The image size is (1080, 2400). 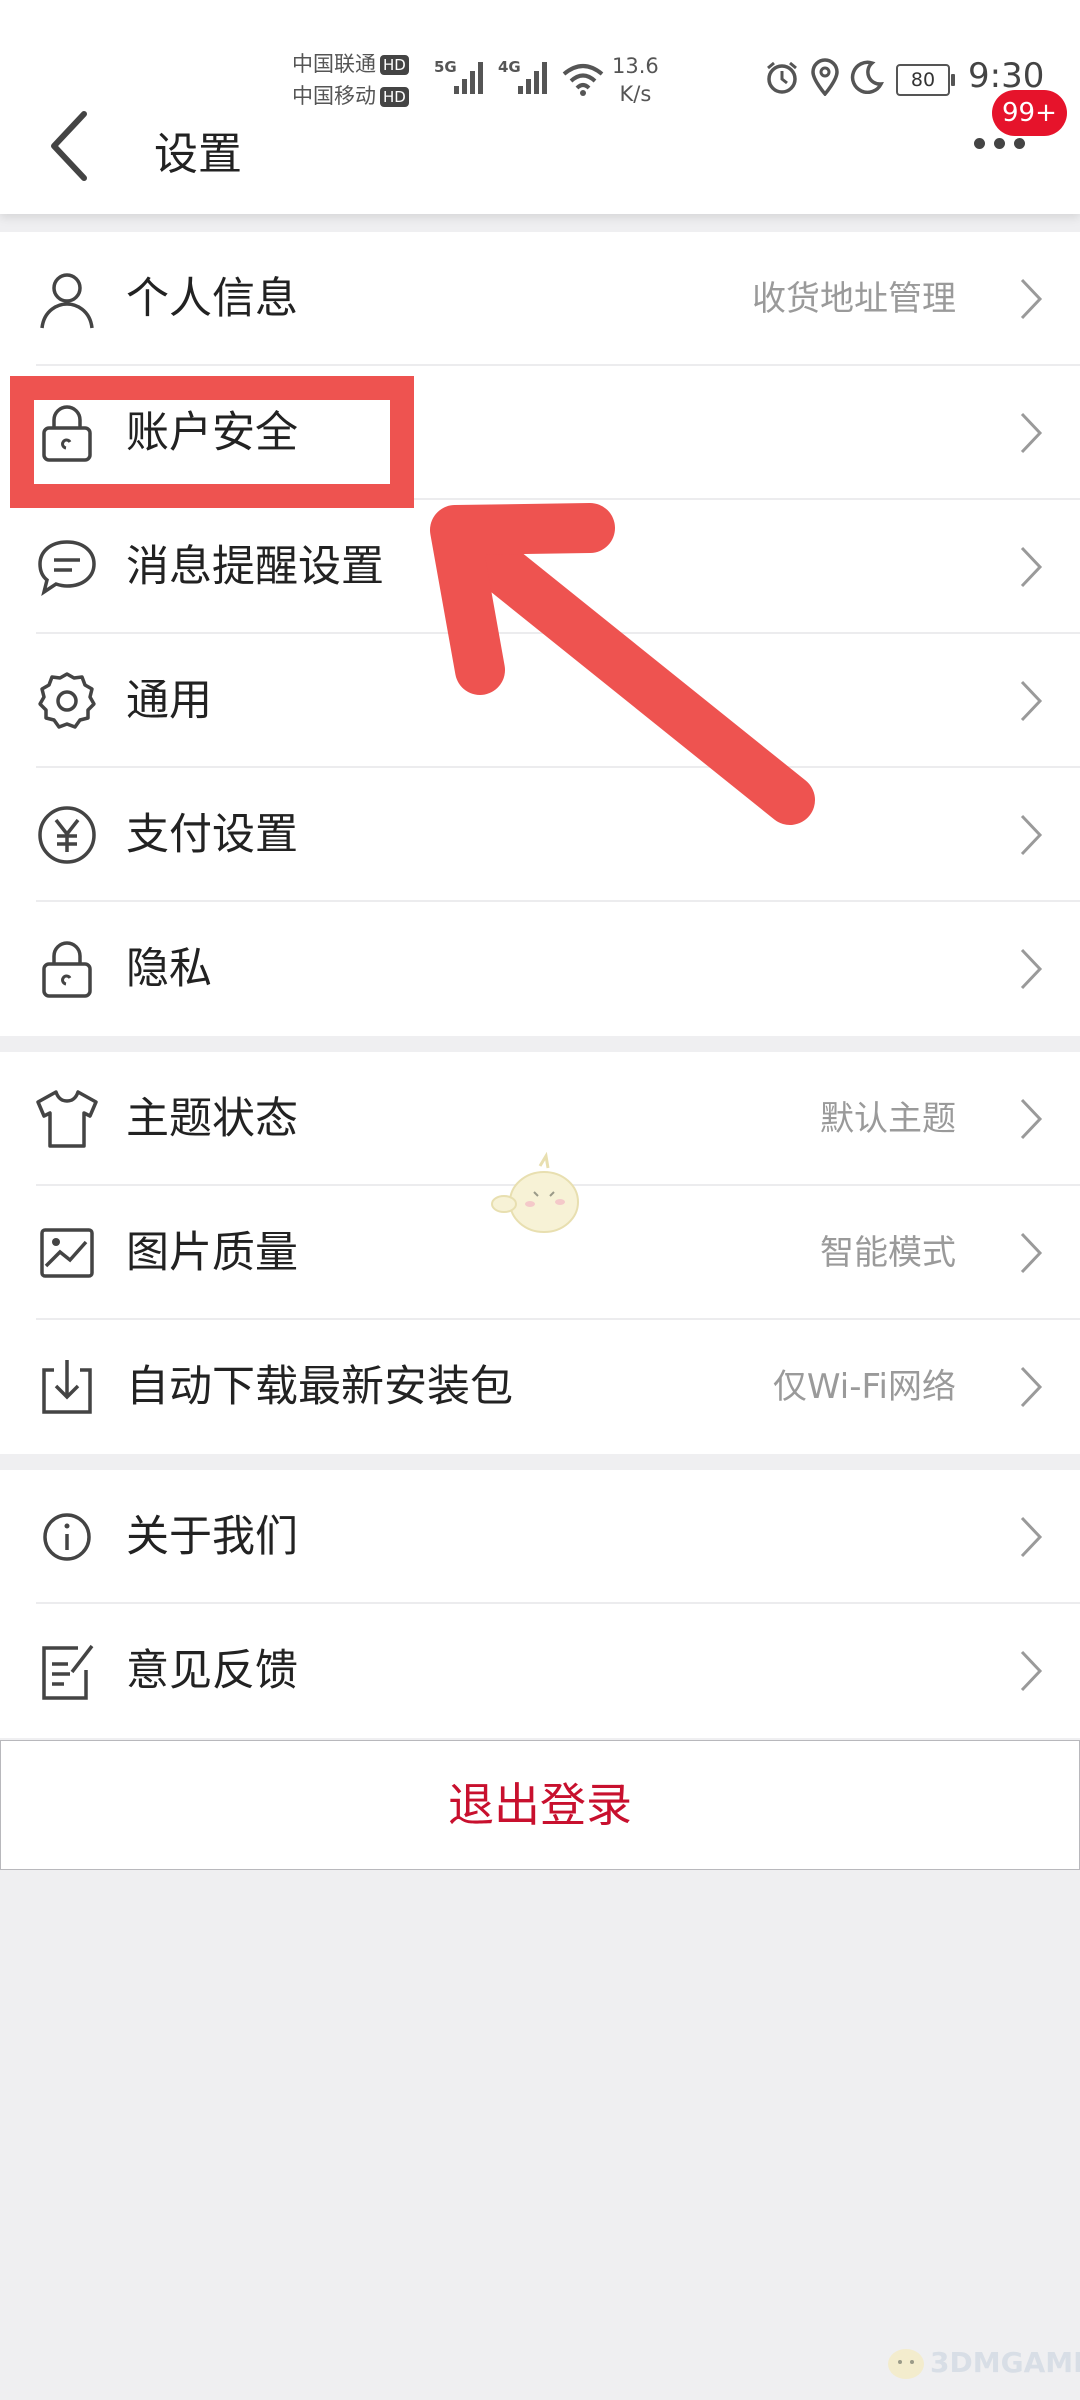 I want to click on settings-item-label: 意见反馈, so click(x=212, y=1671).